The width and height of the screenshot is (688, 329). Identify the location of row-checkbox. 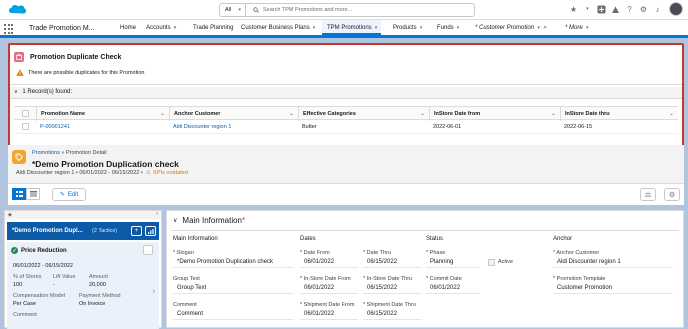
(25, 126).